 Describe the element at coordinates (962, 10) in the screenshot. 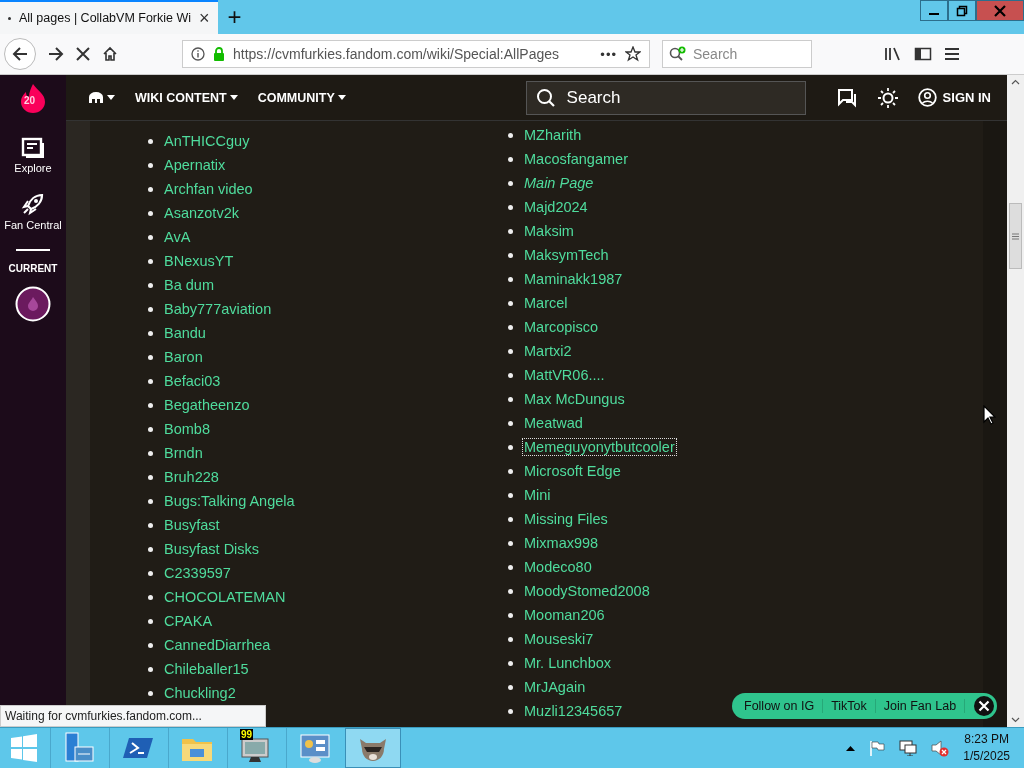

I see `restore-button` at that location.